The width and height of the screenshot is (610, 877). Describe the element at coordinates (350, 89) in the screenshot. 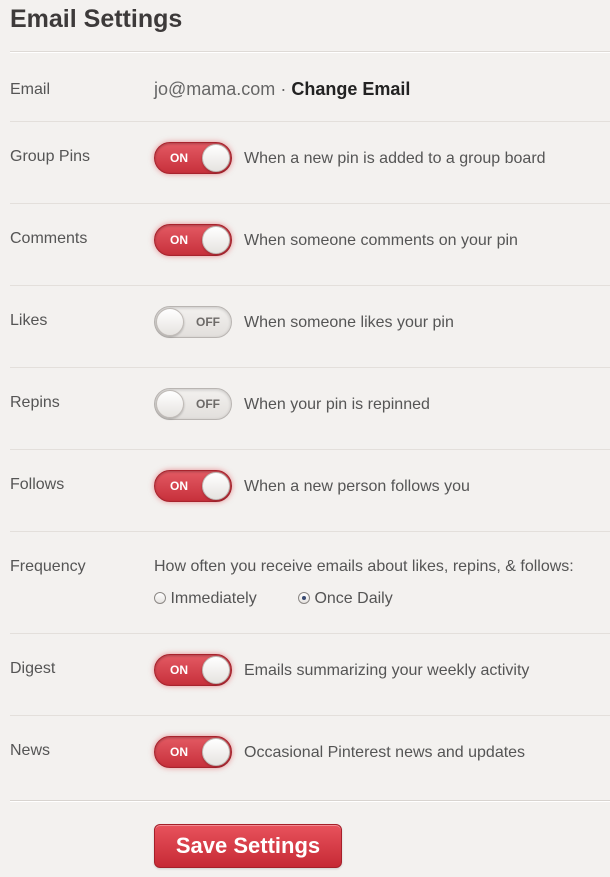

I see `change-email-link: Change Email` at that location.